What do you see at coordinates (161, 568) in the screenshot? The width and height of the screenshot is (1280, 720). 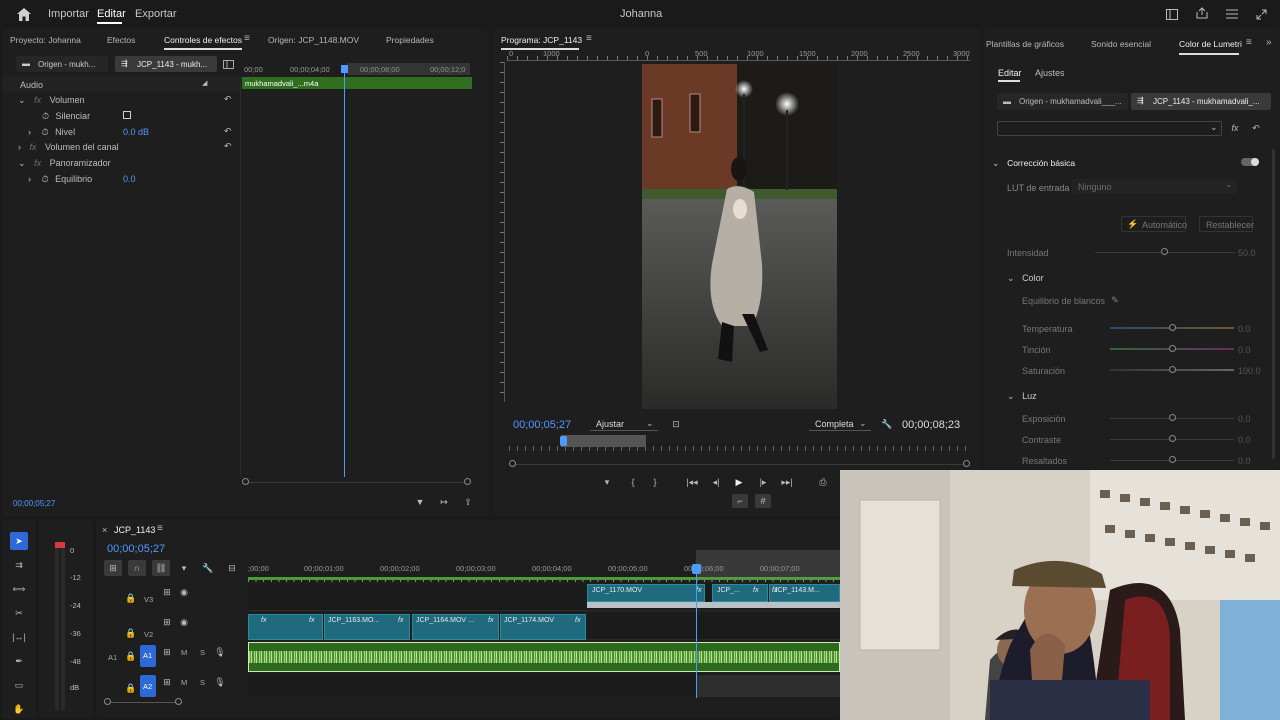 I see `linked-selection-icon: ⛓` at bounding box center [161, 568].